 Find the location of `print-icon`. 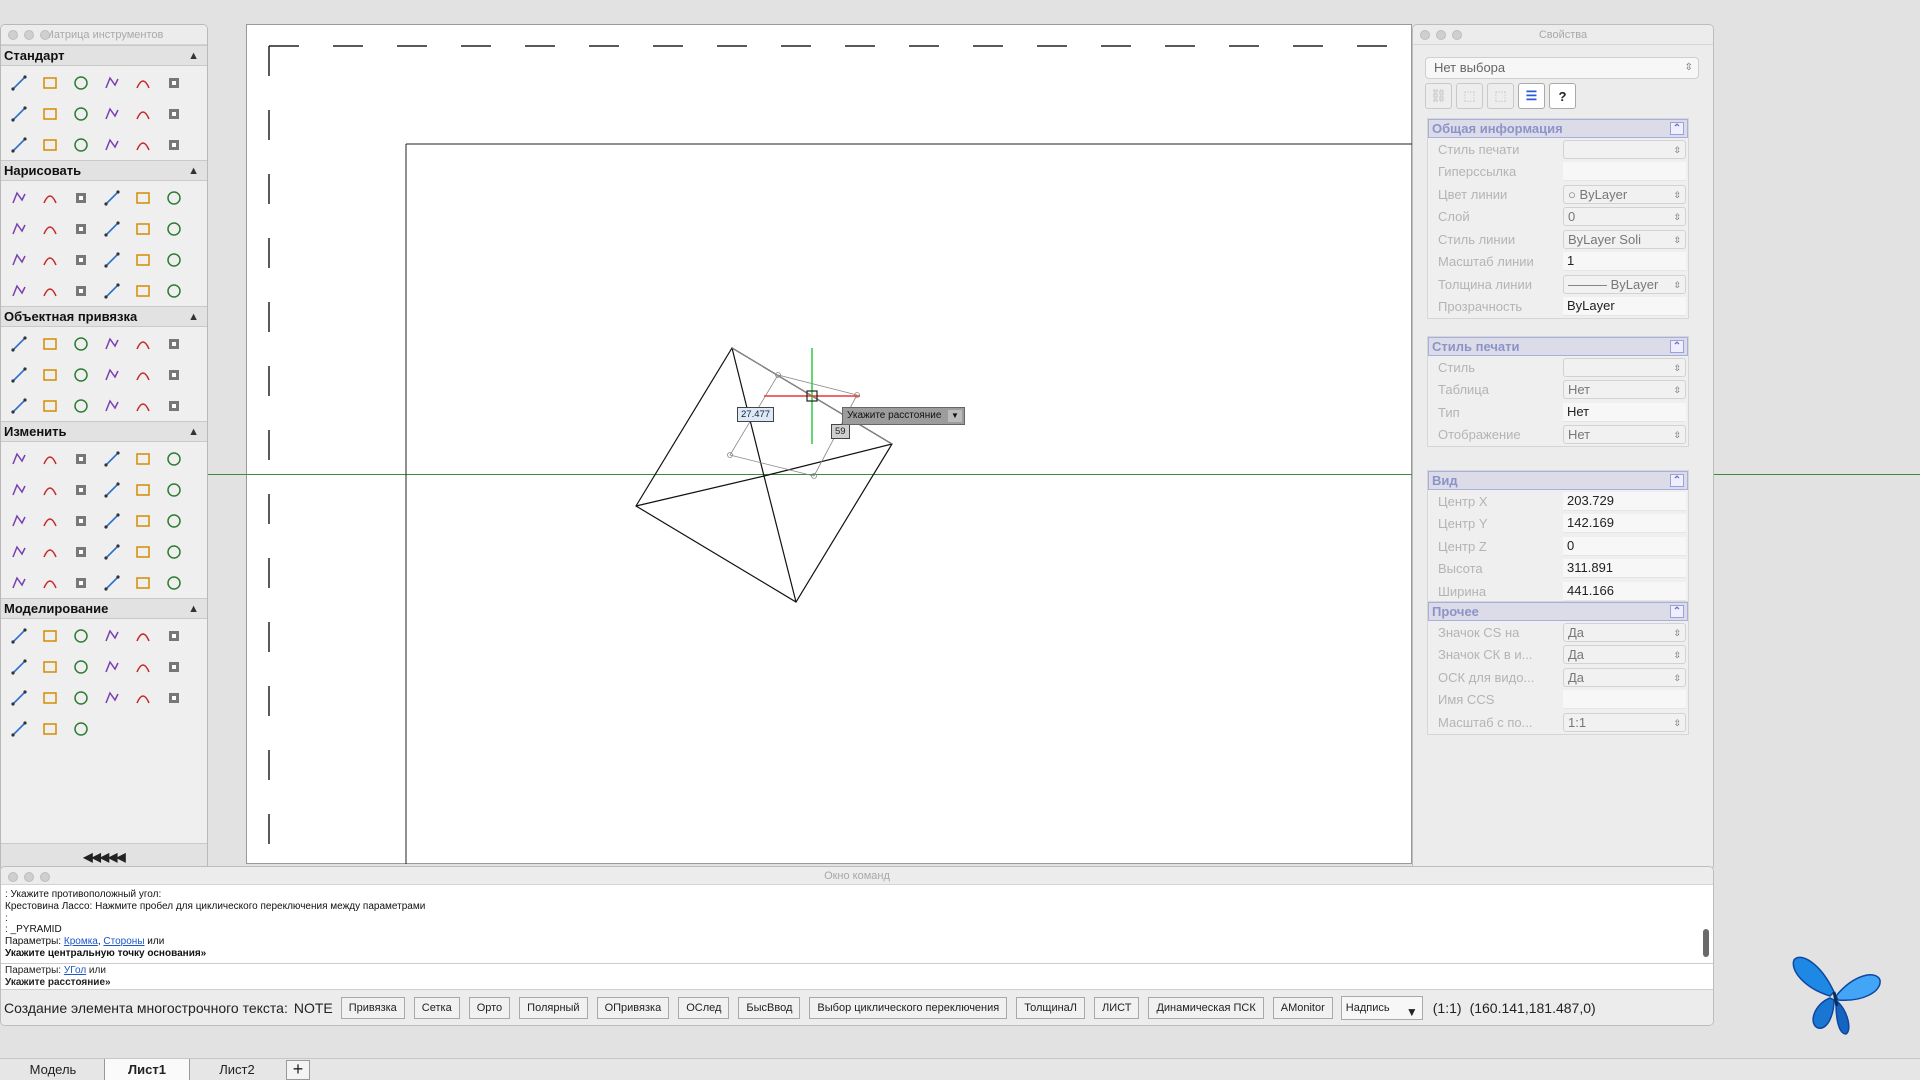

print-icon is located at coordinates (111, 82).